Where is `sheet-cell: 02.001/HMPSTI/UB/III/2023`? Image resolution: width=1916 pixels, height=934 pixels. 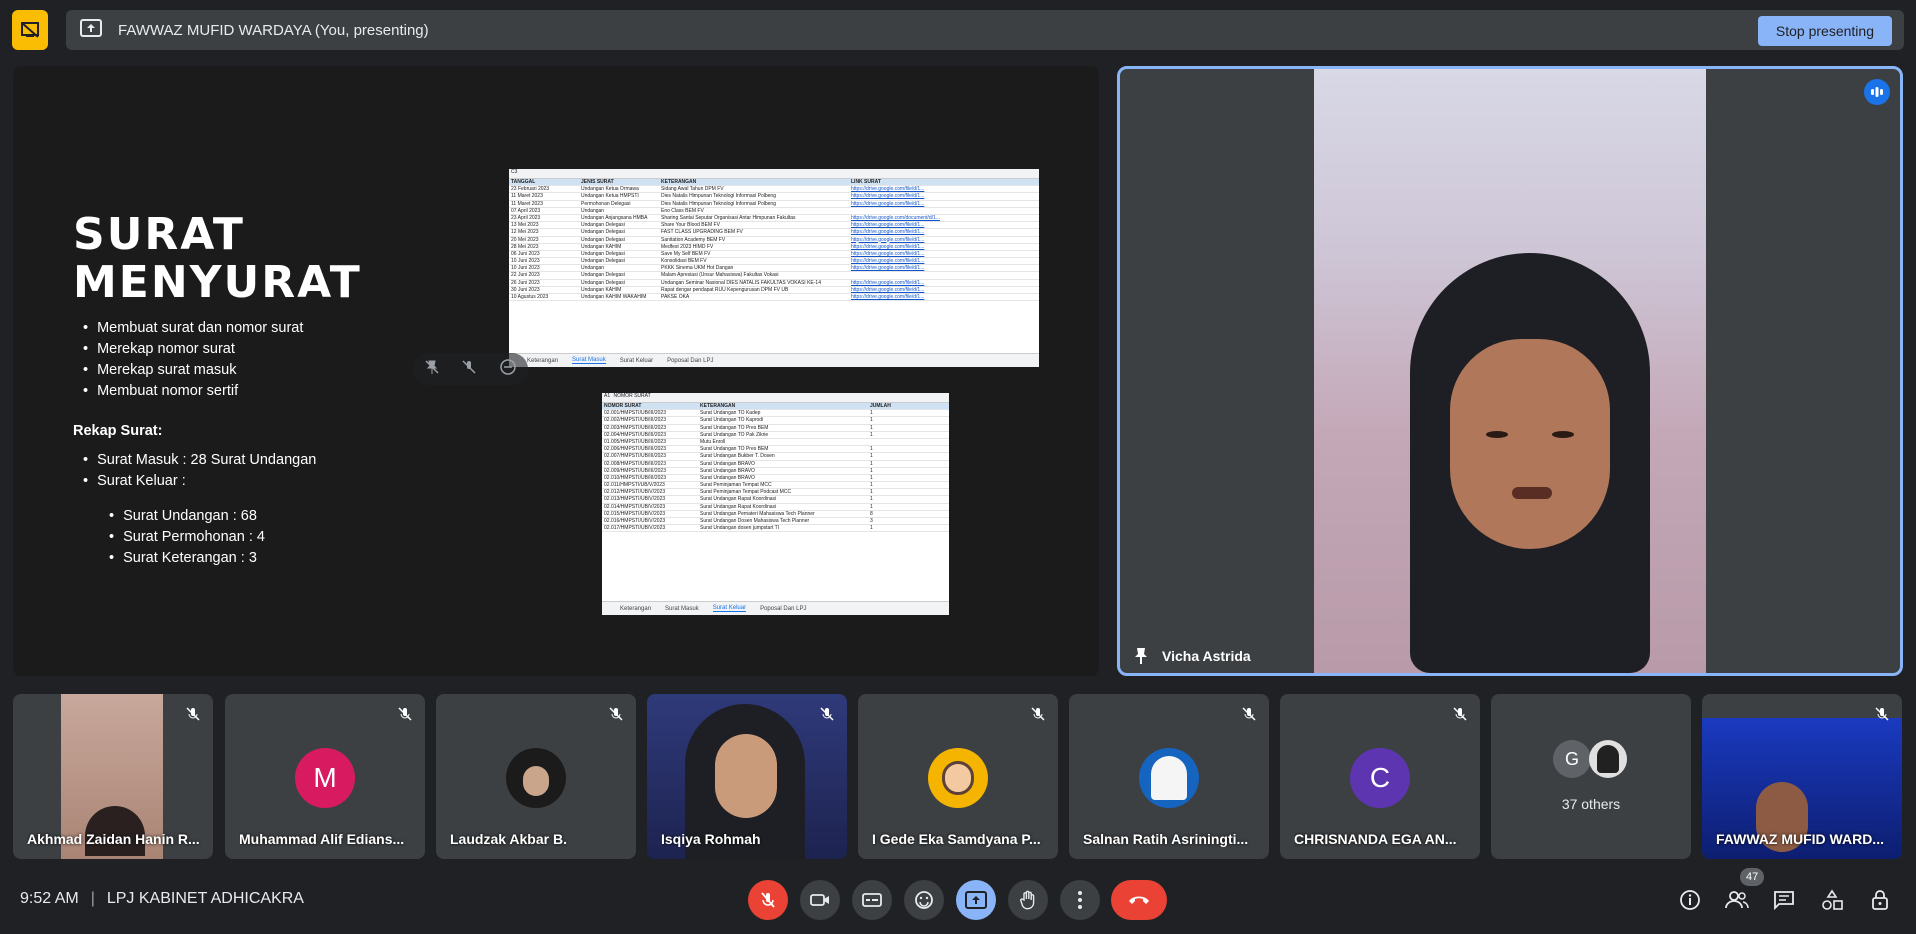
sheet-cell: 02.001/HMPSTI/UB/III/2023 is located at coordinates (635, 413).